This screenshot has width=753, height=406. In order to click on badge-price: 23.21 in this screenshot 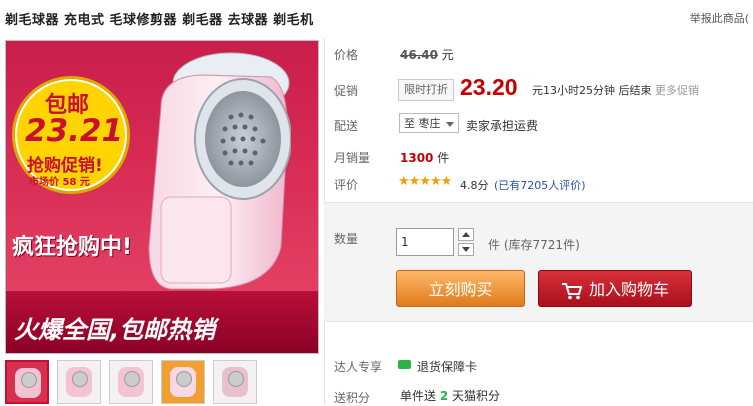, I will do `click(74, 131)`.